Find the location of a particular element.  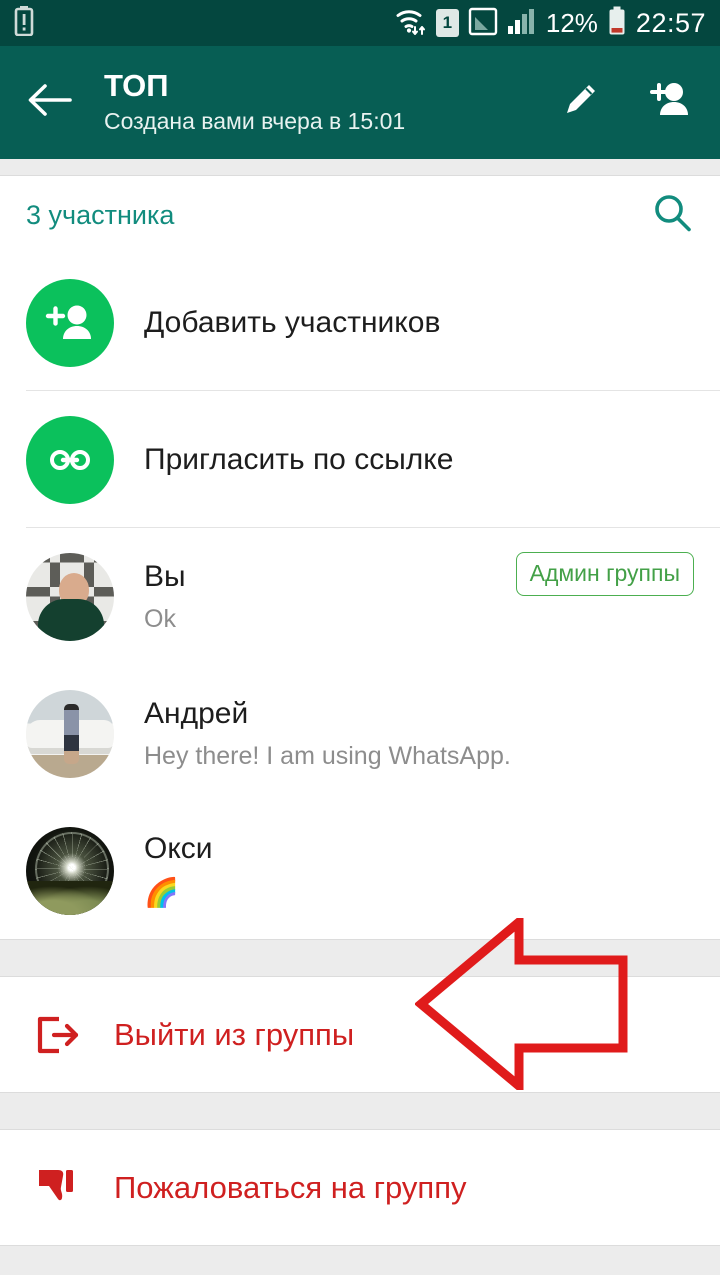

app-bar-actions is located at coordinates (625, 102).